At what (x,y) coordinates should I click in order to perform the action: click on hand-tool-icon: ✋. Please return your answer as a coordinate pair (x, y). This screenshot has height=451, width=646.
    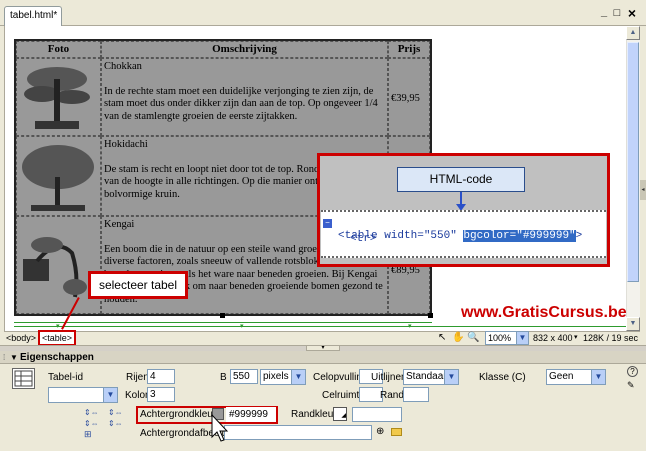
    Looking at the image, I should click on (458, 338).